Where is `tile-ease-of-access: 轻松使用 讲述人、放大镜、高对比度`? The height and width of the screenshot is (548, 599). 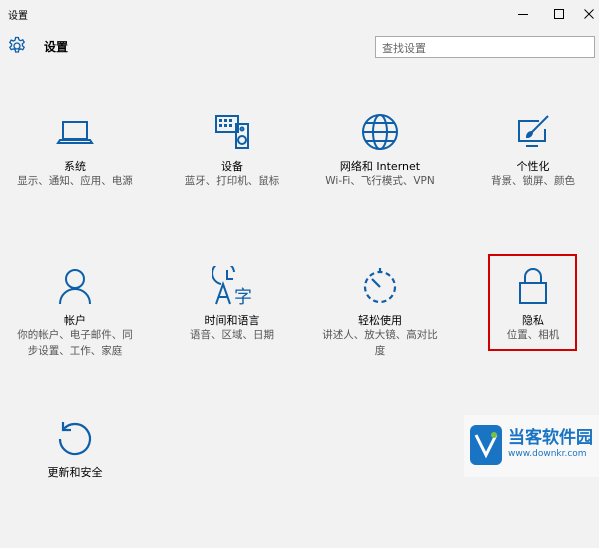 tile-ease-of-access: 轻松使用 讲述人、放大镜、高对比度 is located at coordinates (380, 331).